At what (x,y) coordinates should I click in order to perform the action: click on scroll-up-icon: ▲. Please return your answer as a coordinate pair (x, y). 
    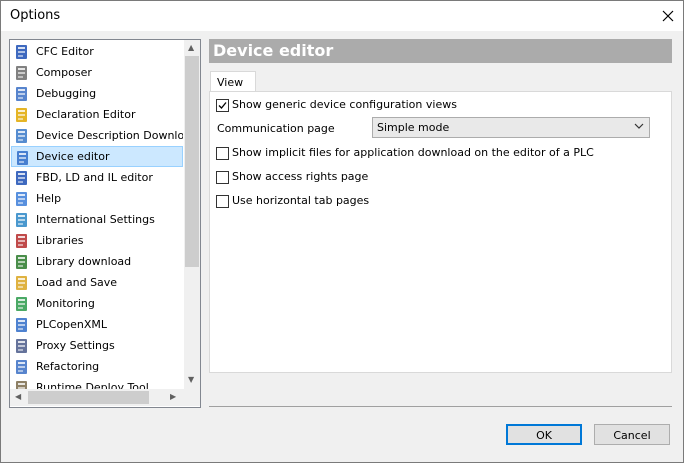
    Looking at the image, I should click on (191, 47).